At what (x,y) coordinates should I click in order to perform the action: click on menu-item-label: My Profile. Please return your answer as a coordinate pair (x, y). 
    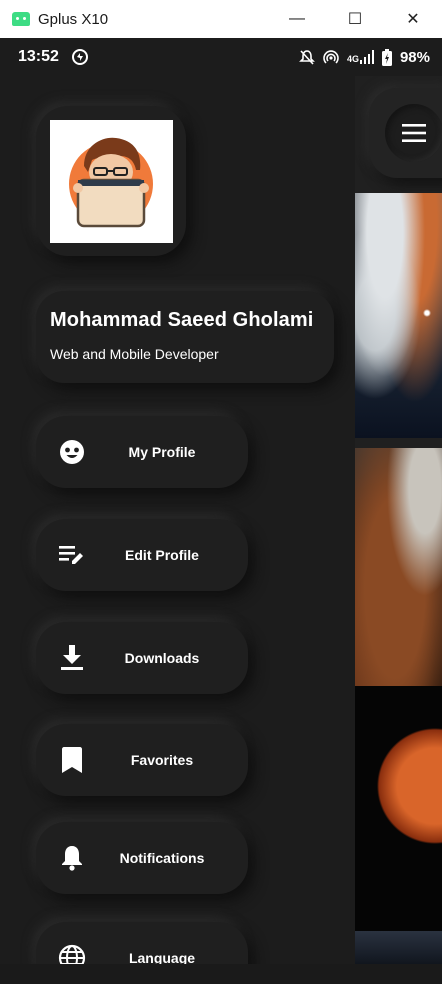
    Looking at the image, I should click on (162, 452).